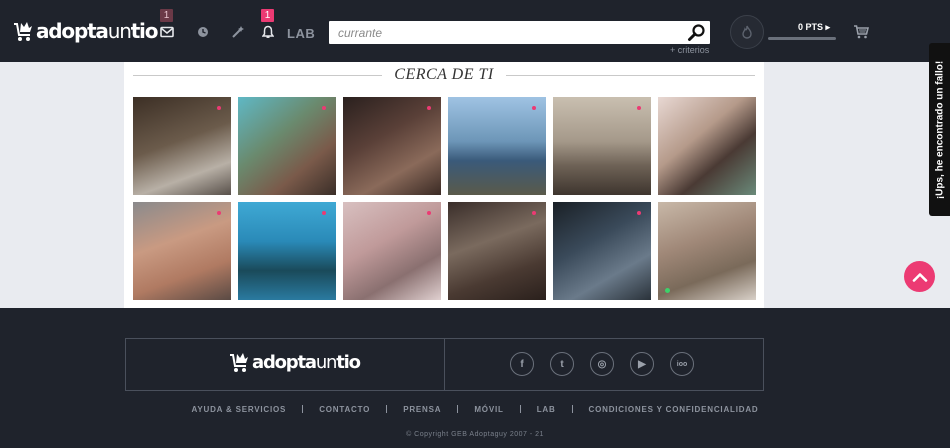 The width and height of the screenshot is (950, 448). I want to click on top-navbar: adoptauntio 1 1 LAB + criterios 0 PTS ▸, so click(475, 31).